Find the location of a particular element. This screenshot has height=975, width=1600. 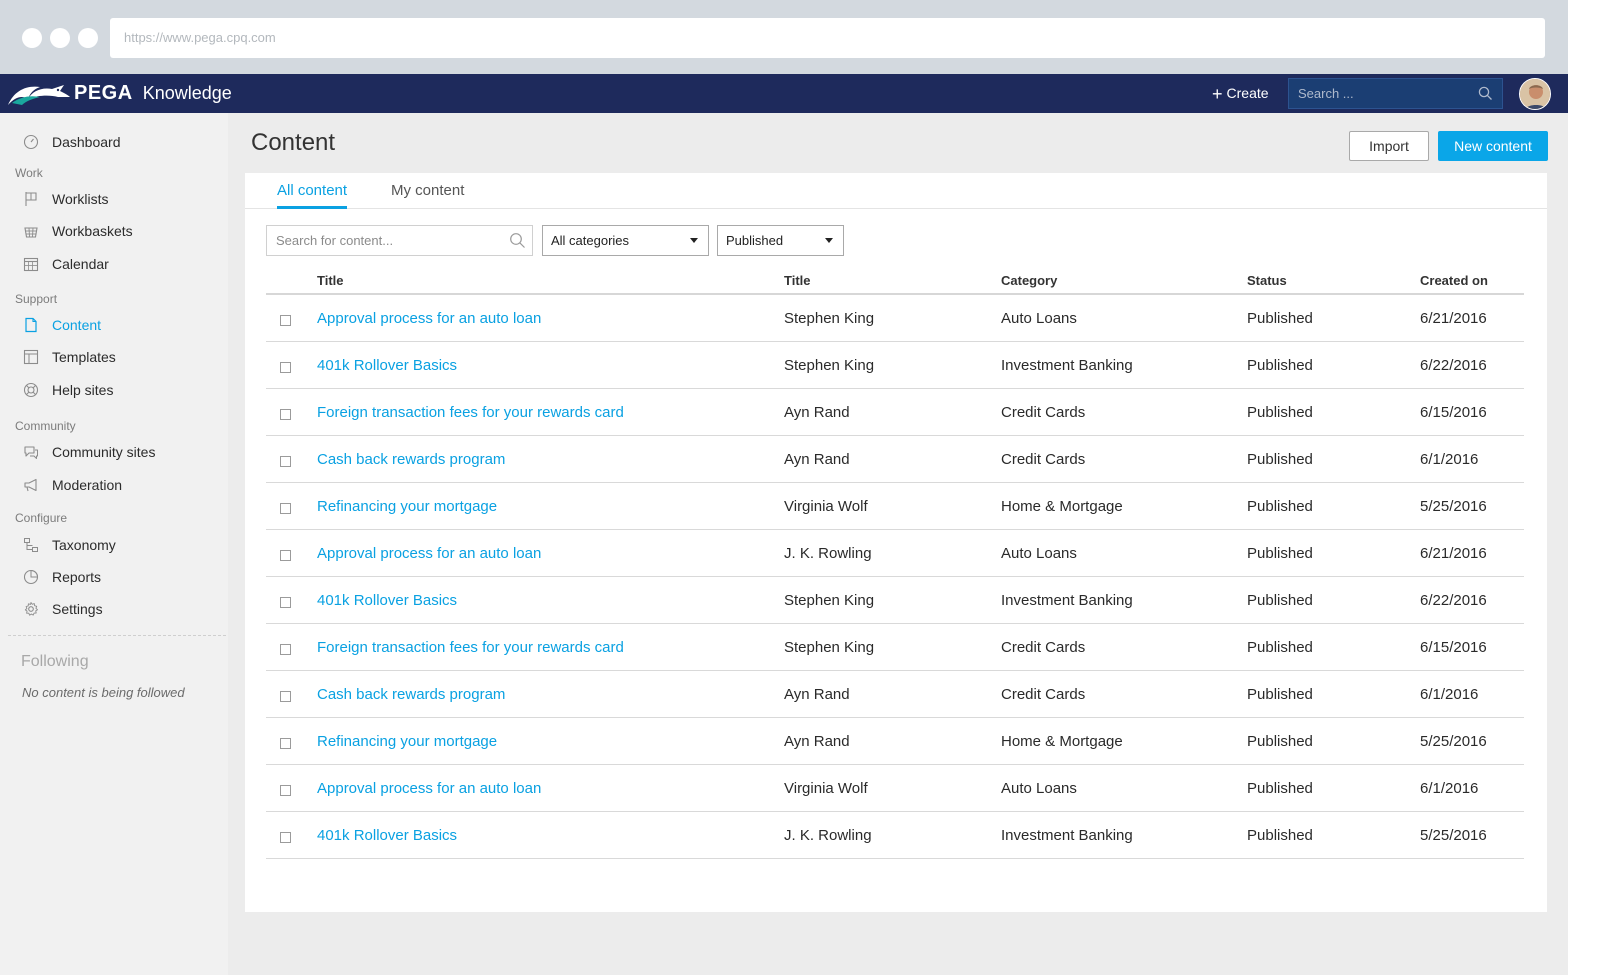

author-cell: Ayn Rand is located at coordinates (817, 694).